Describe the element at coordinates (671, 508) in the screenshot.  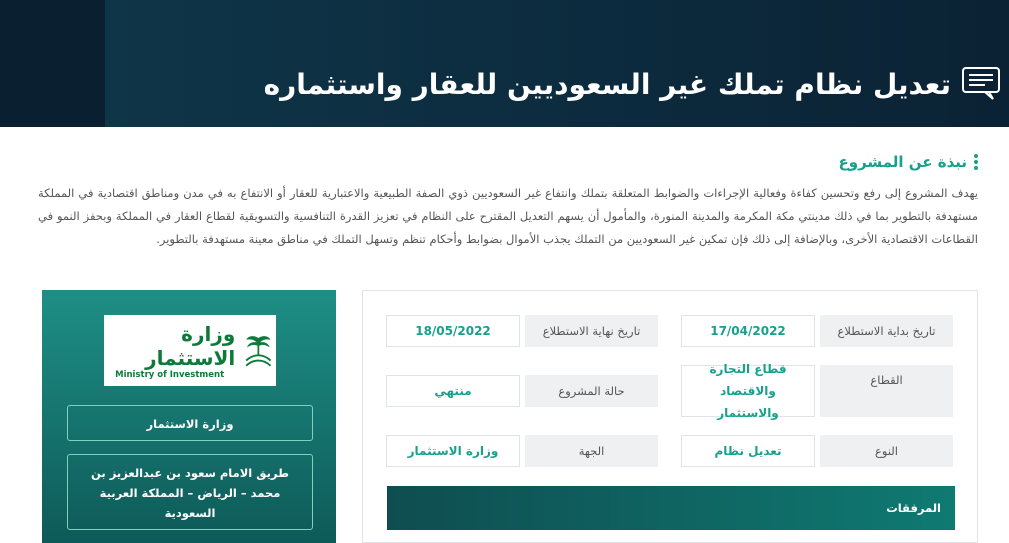
I see `attachments-header: المرفقات` at that location.